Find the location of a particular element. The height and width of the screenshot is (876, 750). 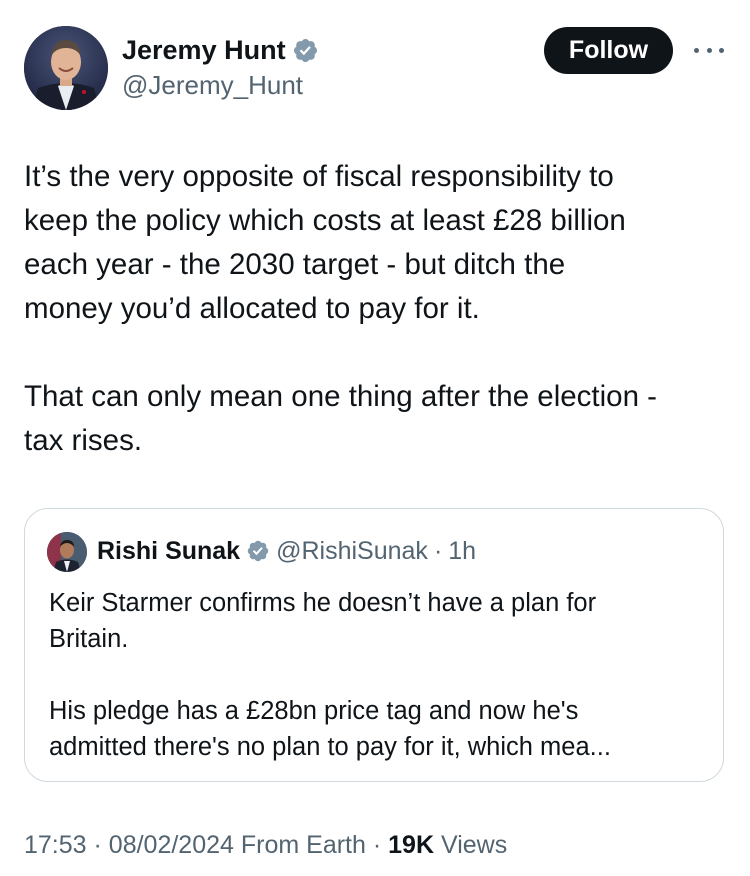

quoted-author-avatar is located at coordinates (67, 552).